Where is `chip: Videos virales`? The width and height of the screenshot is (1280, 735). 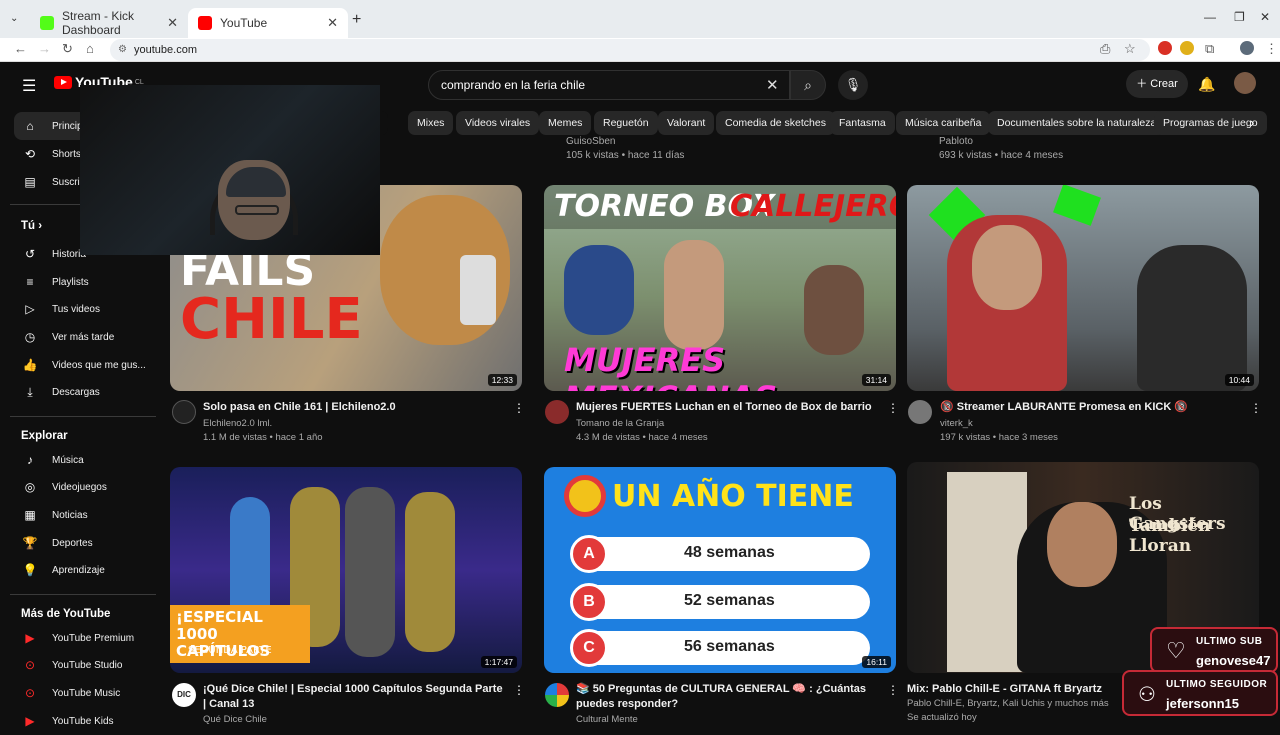 chip: Videos virales is located at coordinates (498, 123).